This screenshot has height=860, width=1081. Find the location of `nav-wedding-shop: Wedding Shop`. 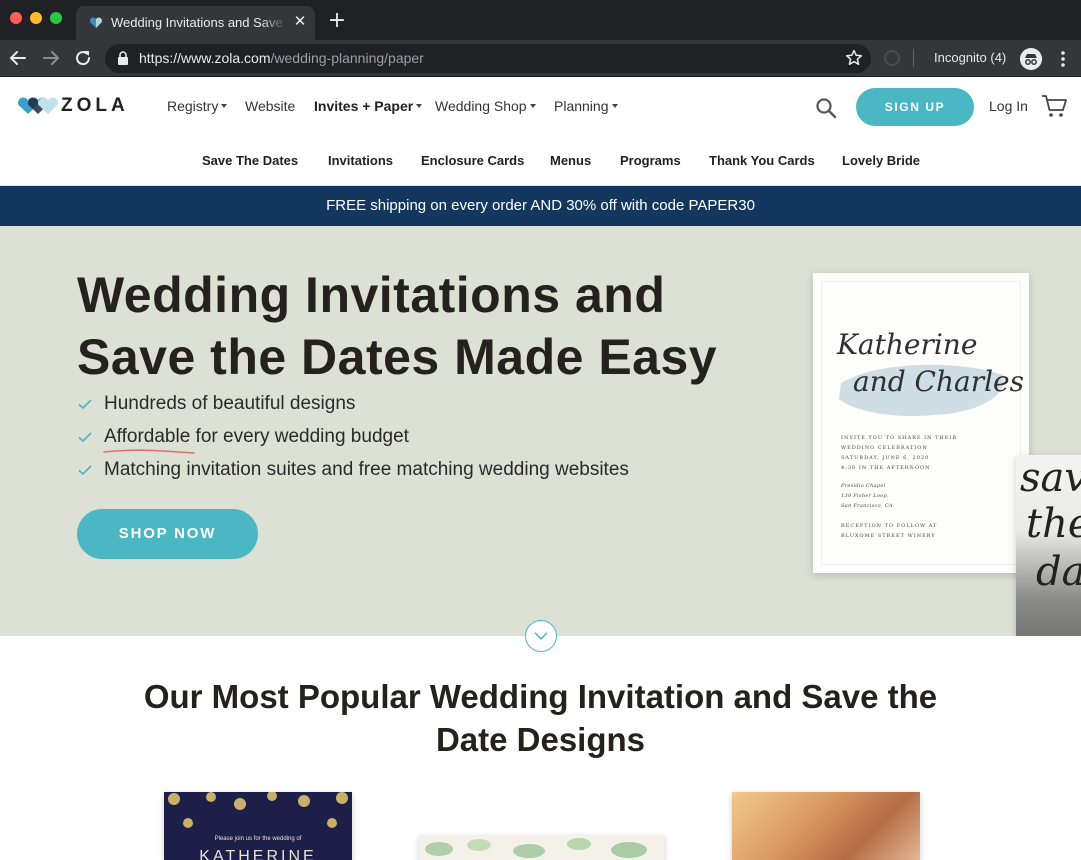

nav-wedding-shop: Wedding Shop is located at coordinates (485, 106).